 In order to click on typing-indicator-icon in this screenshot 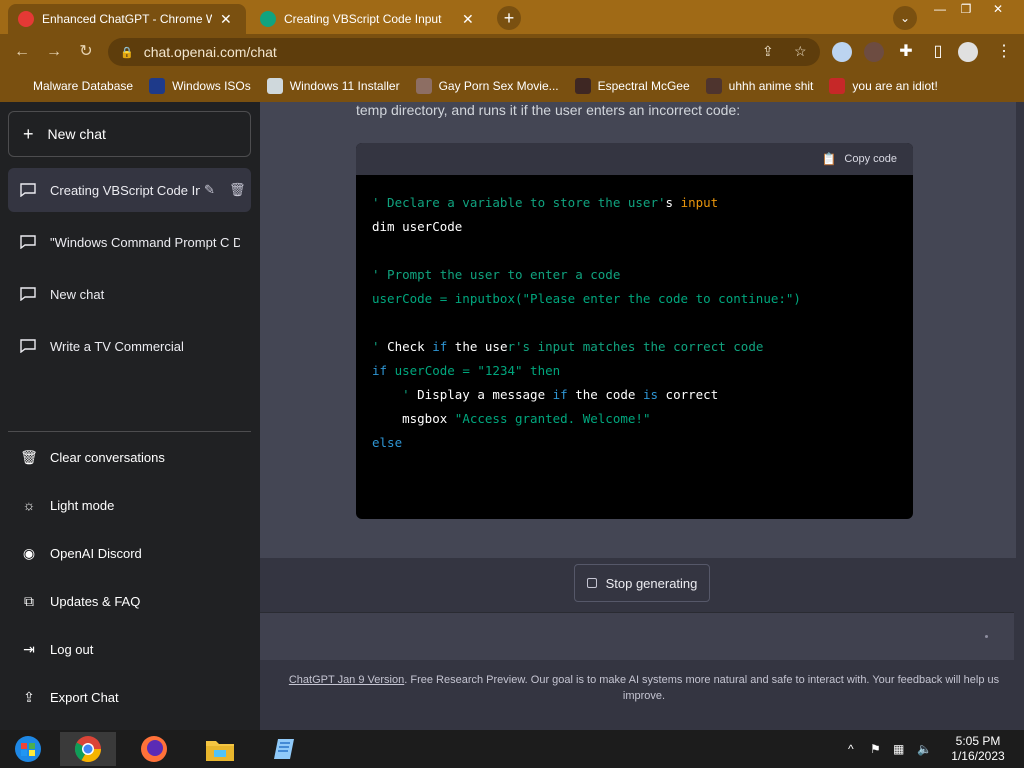, I will do `click(986, 636)`.